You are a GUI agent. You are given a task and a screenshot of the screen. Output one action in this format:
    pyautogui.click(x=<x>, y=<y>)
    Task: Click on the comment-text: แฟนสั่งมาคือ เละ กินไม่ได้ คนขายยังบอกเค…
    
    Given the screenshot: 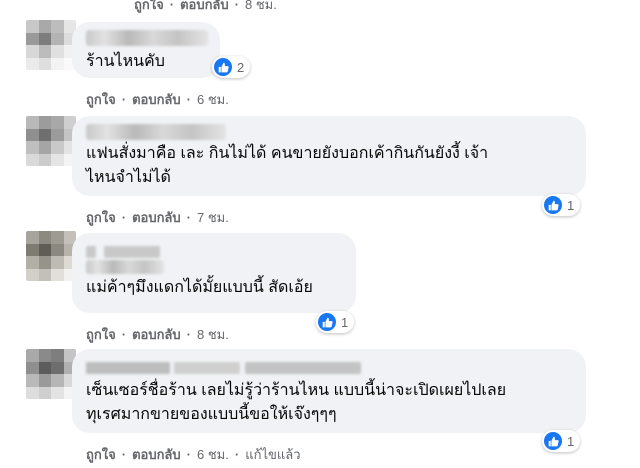 What is the action you would take?
    pyautogui.click(x=287, y=165)
    